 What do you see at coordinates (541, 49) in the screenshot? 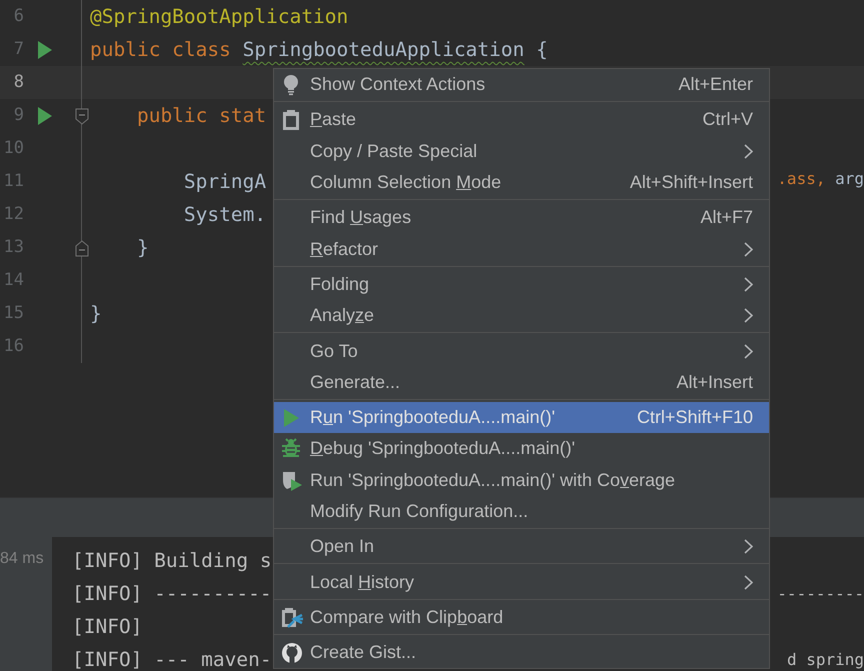
I see `code-text: {` at bounding box center [541, 49].